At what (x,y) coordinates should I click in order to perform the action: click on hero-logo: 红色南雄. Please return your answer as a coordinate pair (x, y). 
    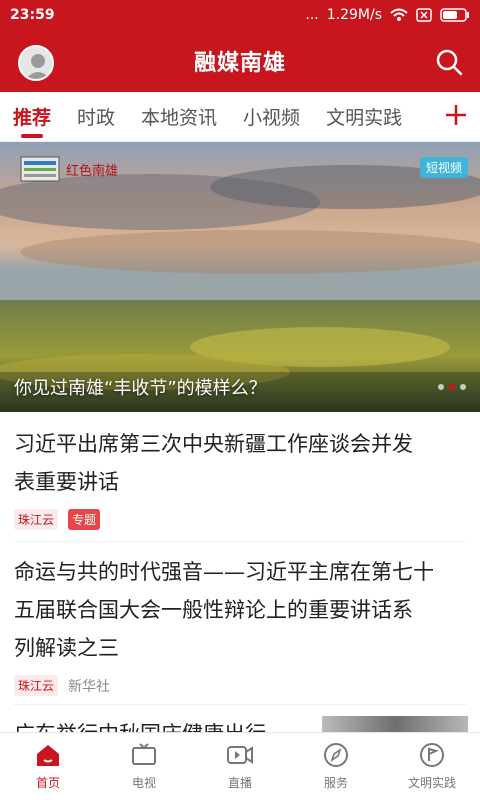
    Looking at the image, I should click on (69, 169).